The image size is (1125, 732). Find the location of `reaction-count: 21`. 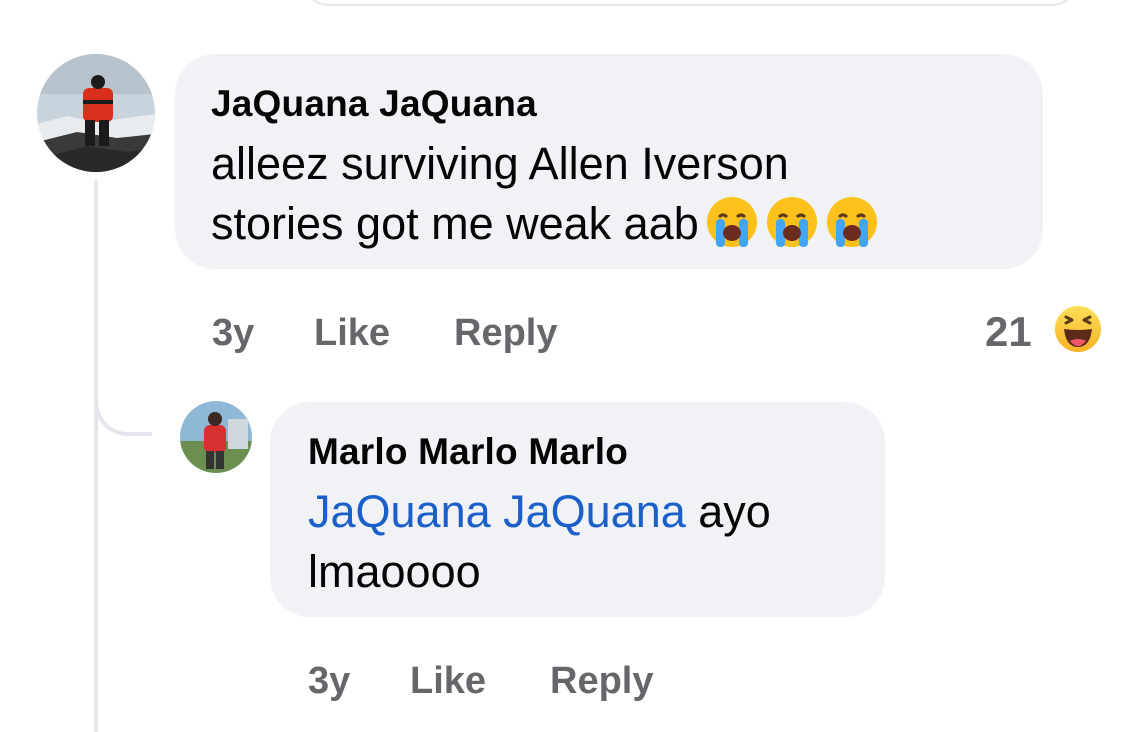

reaction-count: 21 is located at coordinates (1008, 332).